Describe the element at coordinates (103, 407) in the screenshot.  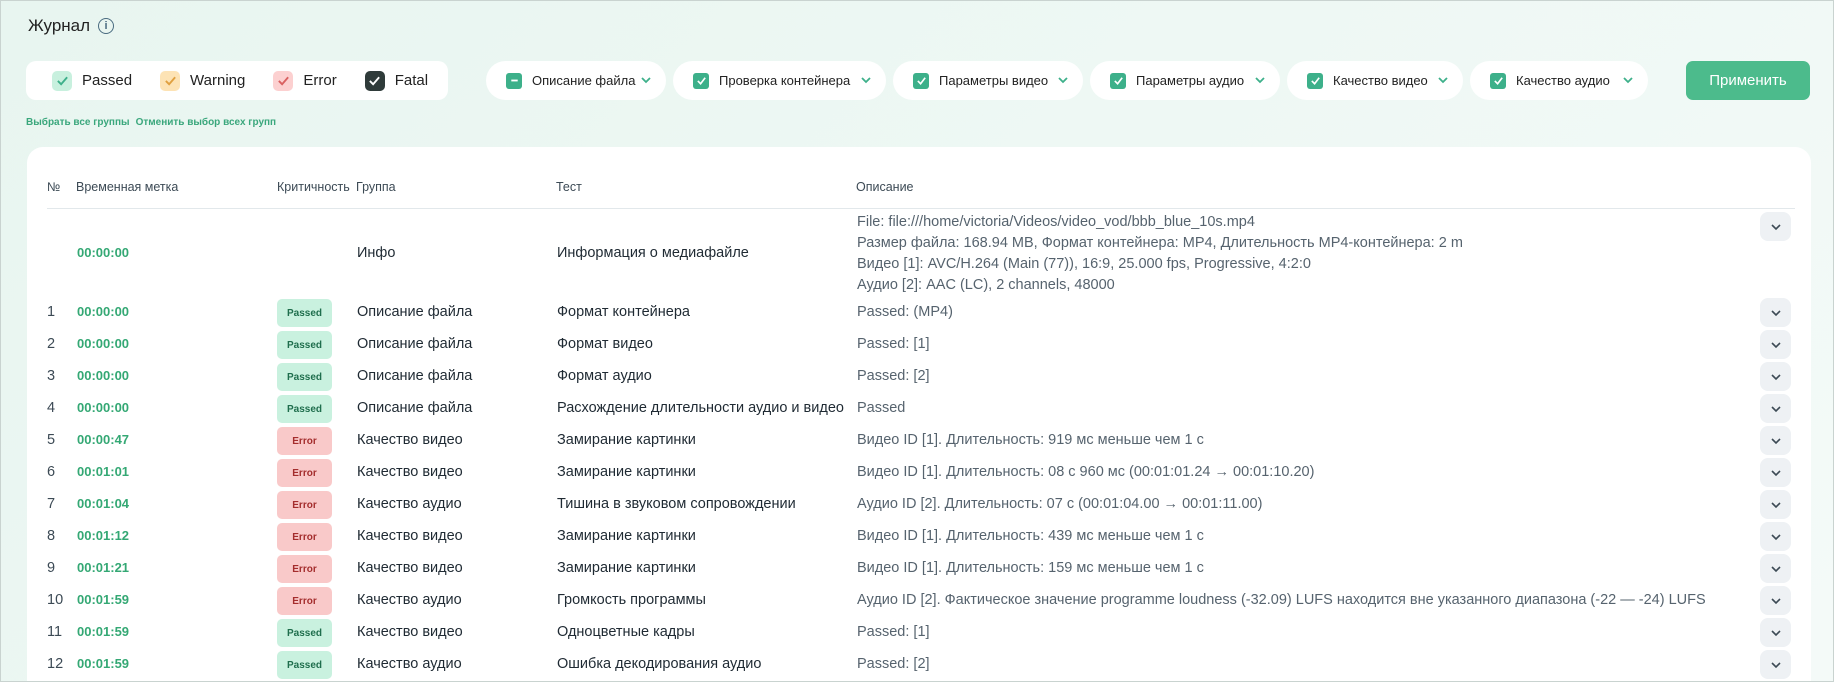
I see `timestamp: 00:00:00` at that location.